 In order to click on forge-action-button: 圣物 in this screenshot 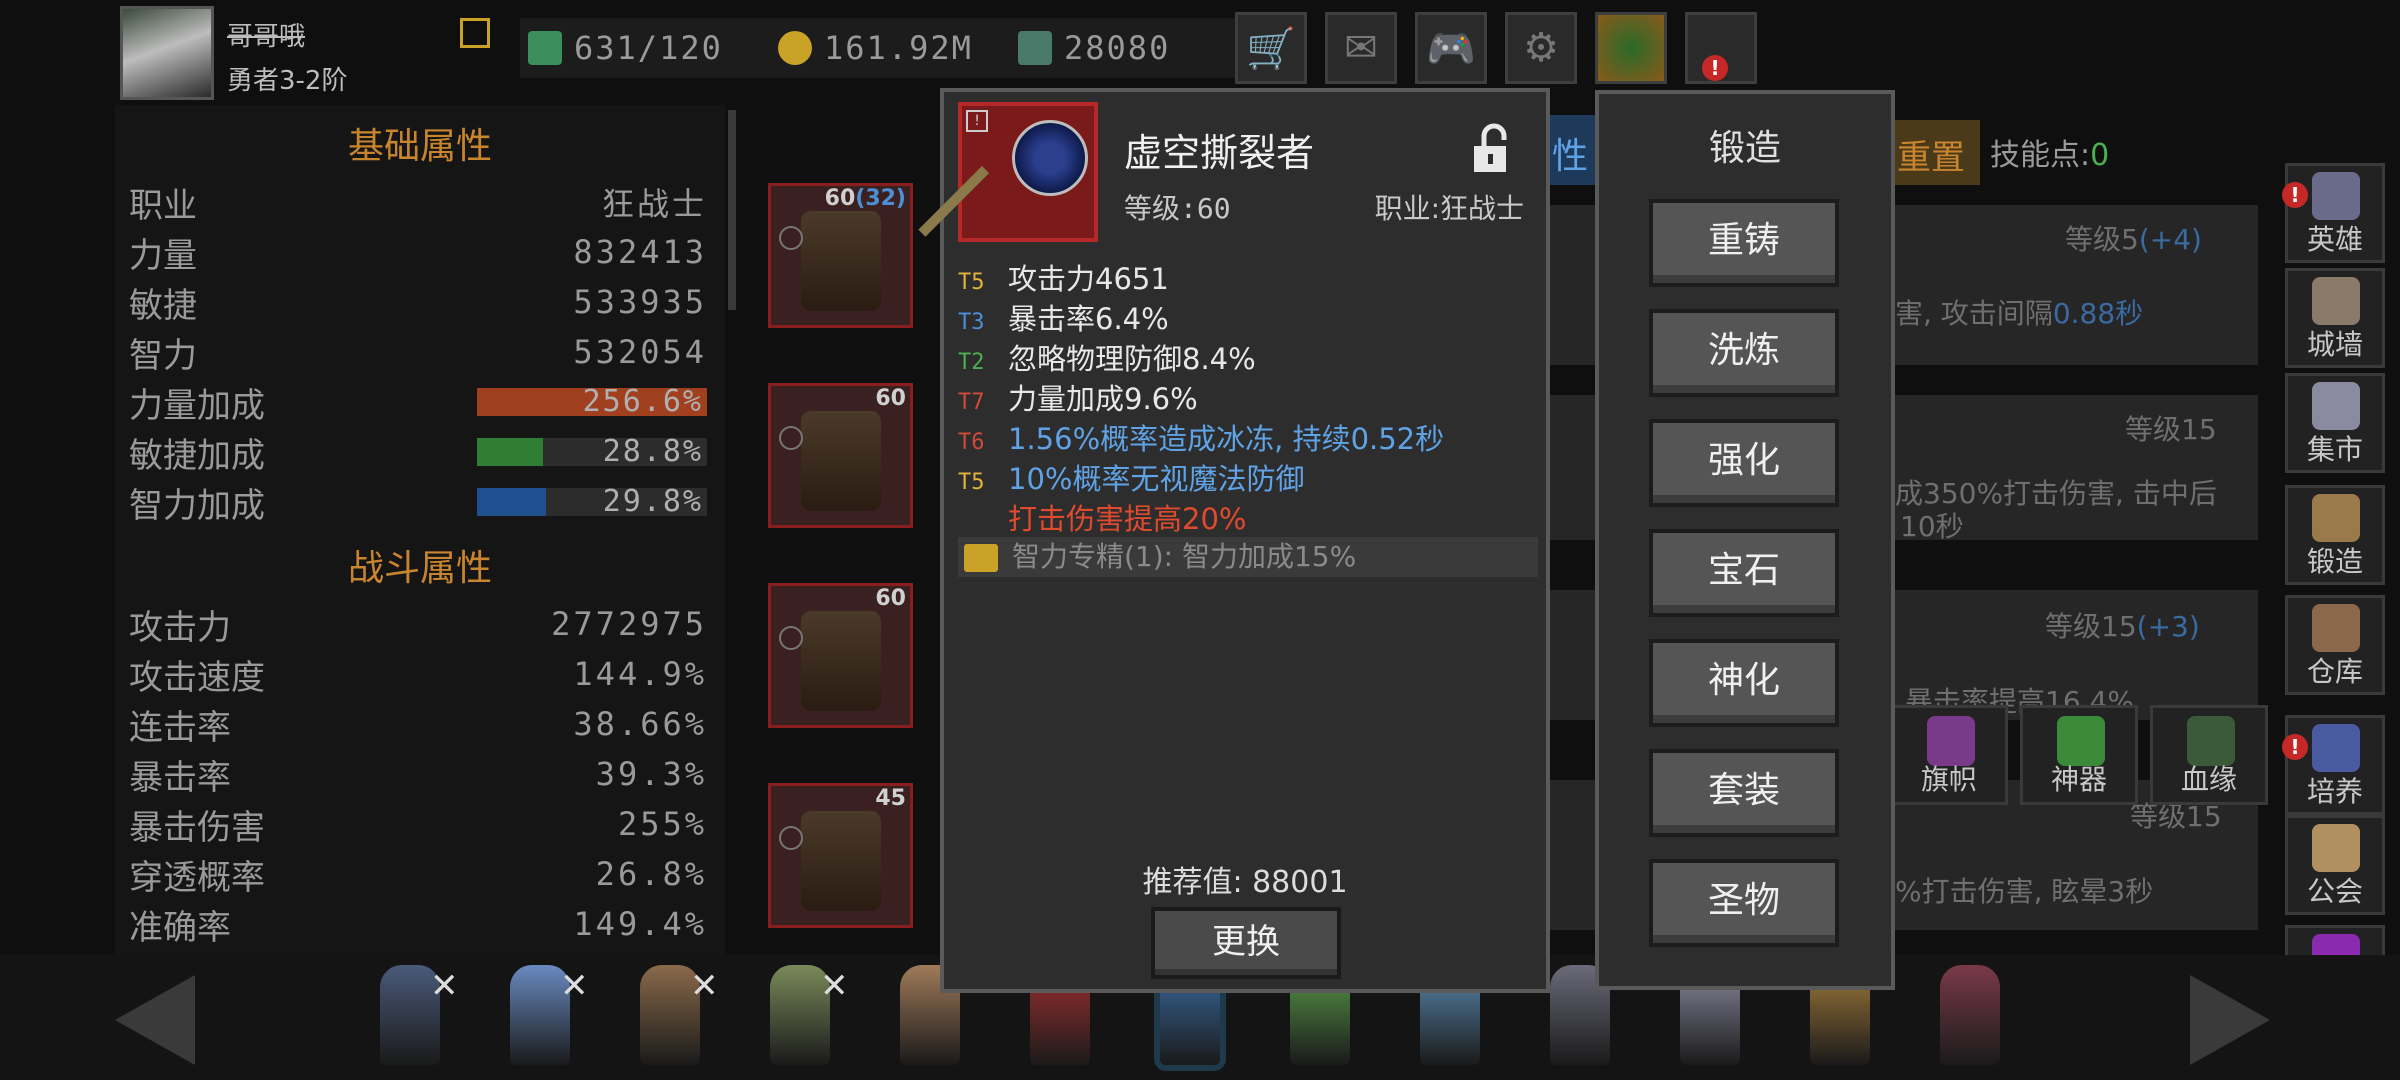, I will do `click(1744, 903)`.